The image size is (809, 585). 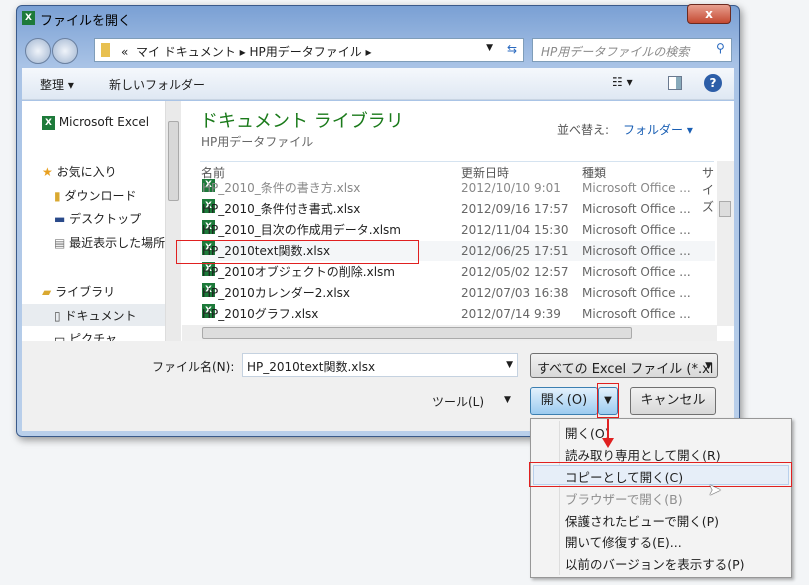 I want to click on address-bar: « マイ ドキュメント ▸ HP用データファイル ▸ ▼ ⇆, so click(x=309, y=50).